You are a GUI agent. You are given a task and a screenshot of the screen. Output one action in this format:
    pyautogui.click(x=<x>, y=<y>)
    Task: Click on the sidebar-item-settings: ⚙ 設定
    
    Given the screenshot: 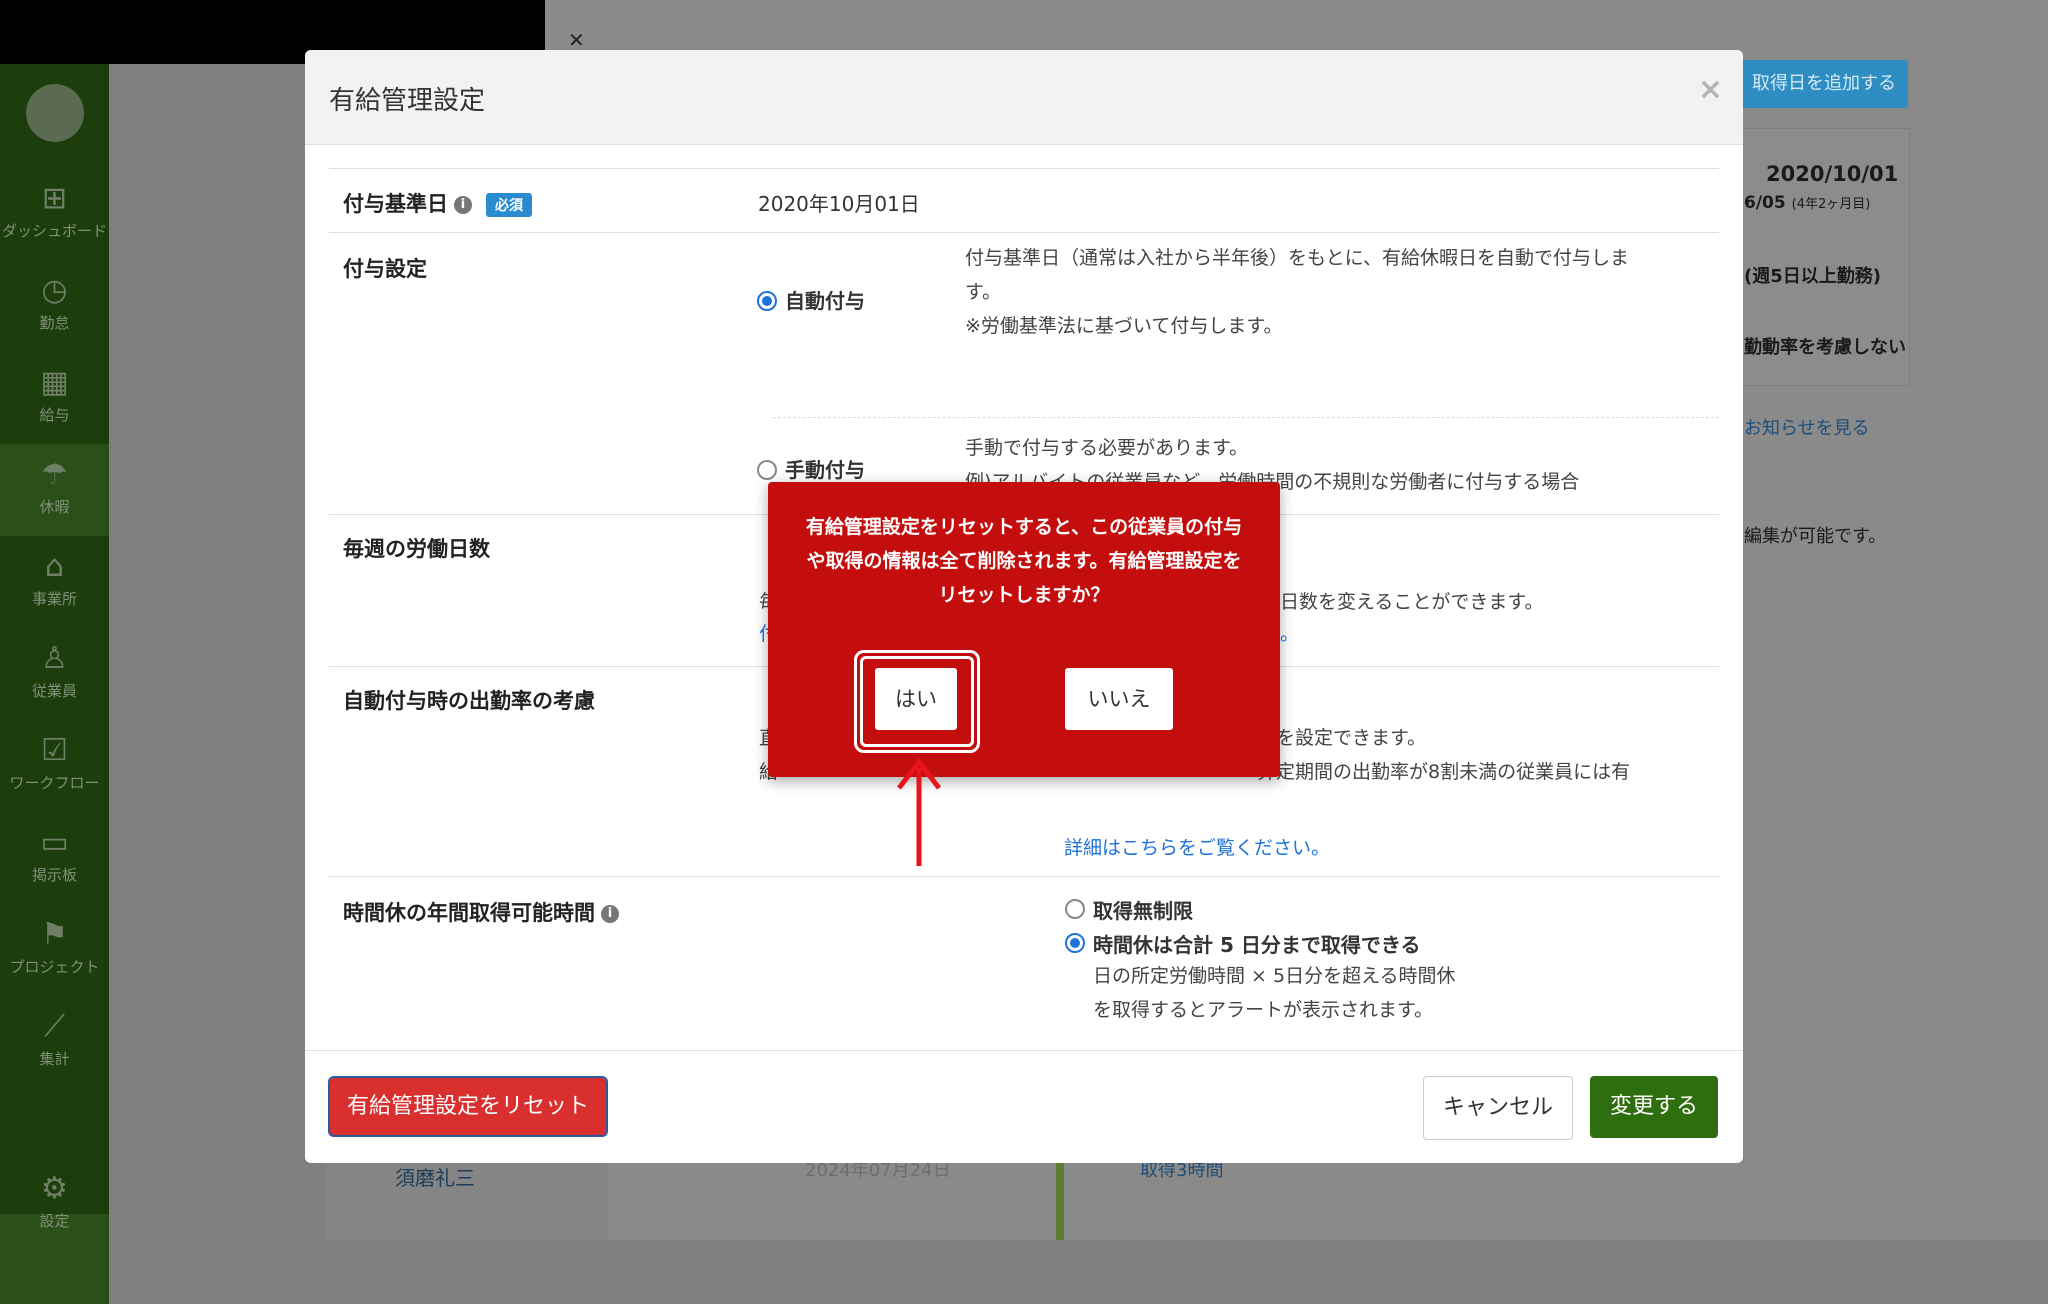 What is the action you would take?
    pyautogui.click(x=54, y=1201)
    